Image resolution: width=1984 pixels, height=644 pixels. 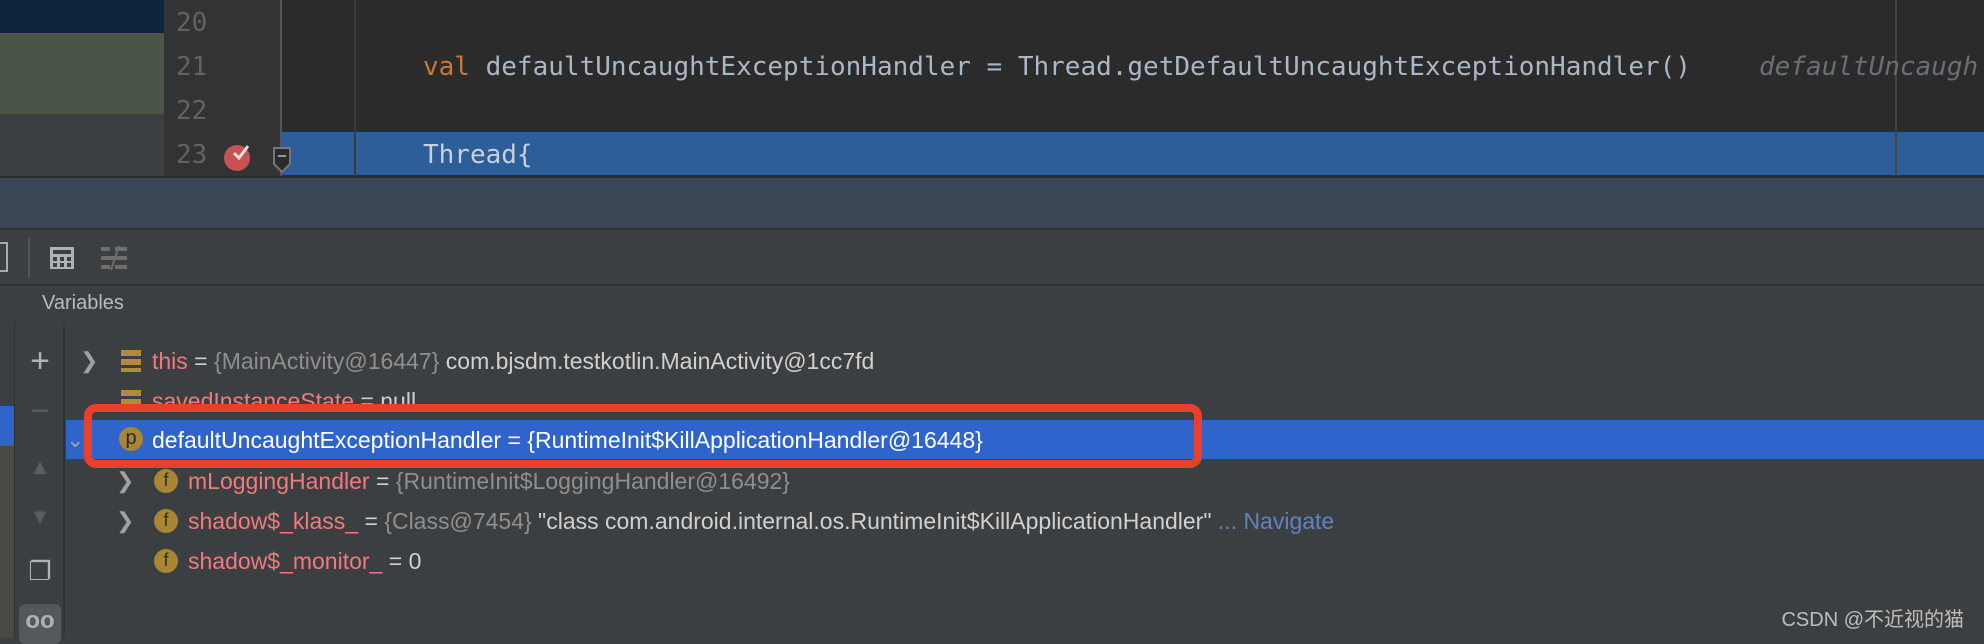 What do you see at coordinates (446, 67) in the screenshot?
I see `keyword: val` at bounding box center [446, 67].